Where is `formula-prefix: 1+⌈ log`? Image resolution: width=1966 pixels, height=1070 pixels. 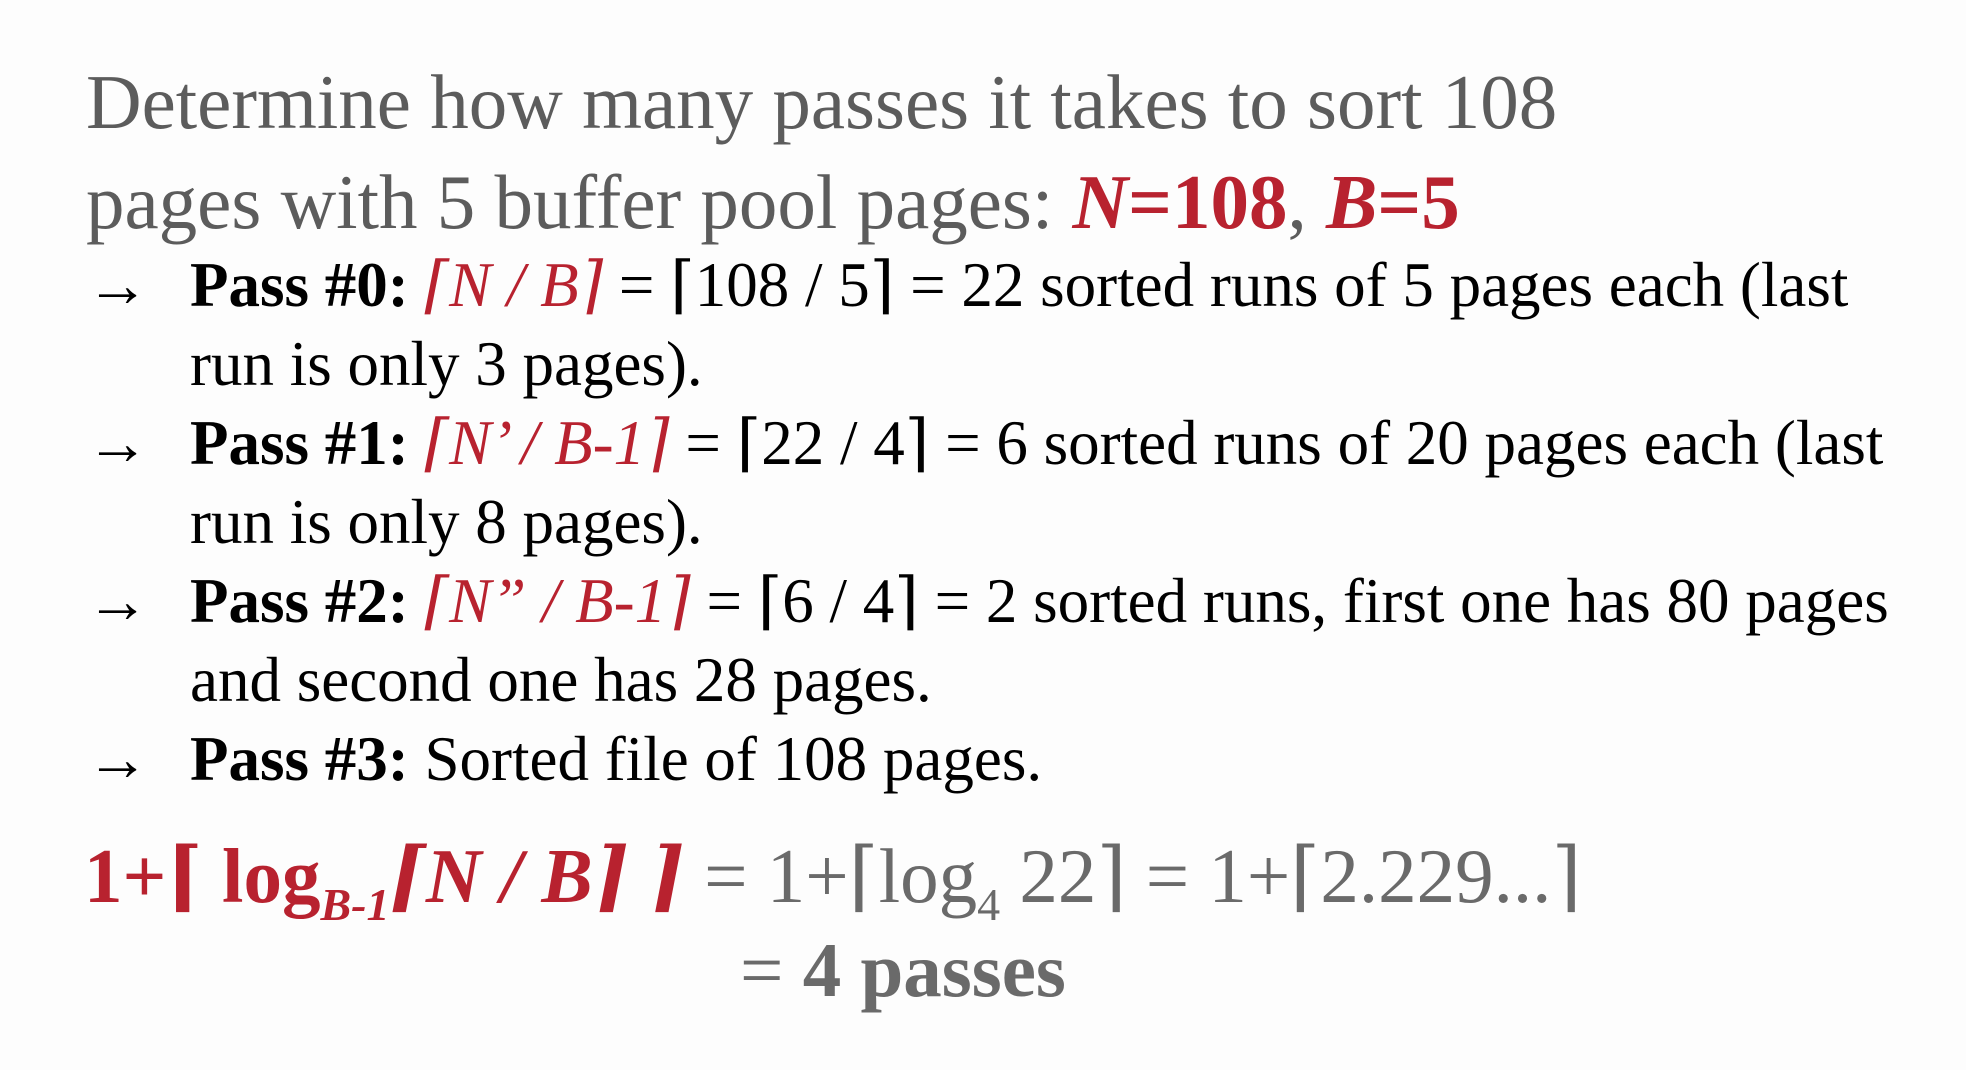
formula-prefix: 1+⌈ log is located at coordinates (202, 876).